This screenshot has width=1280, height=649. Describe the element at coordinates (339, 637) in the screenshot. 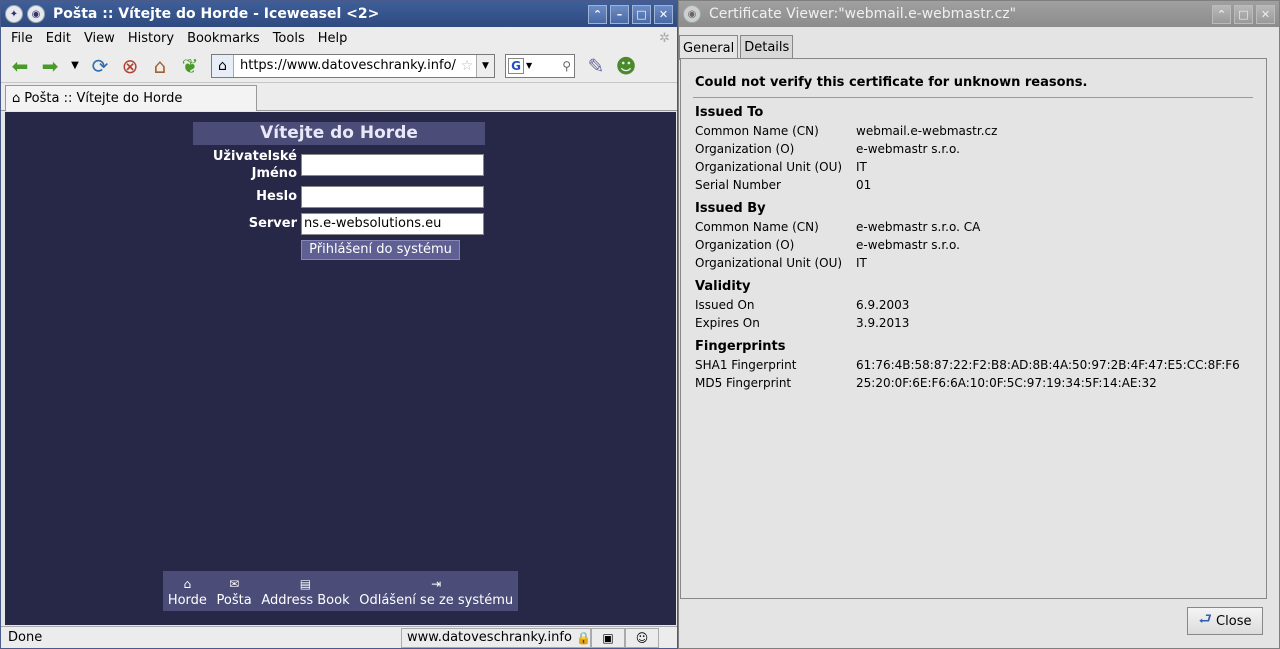

I see `status-bar: Done www.datoveschranky.info 🔒 ▣ ☺` at that location.